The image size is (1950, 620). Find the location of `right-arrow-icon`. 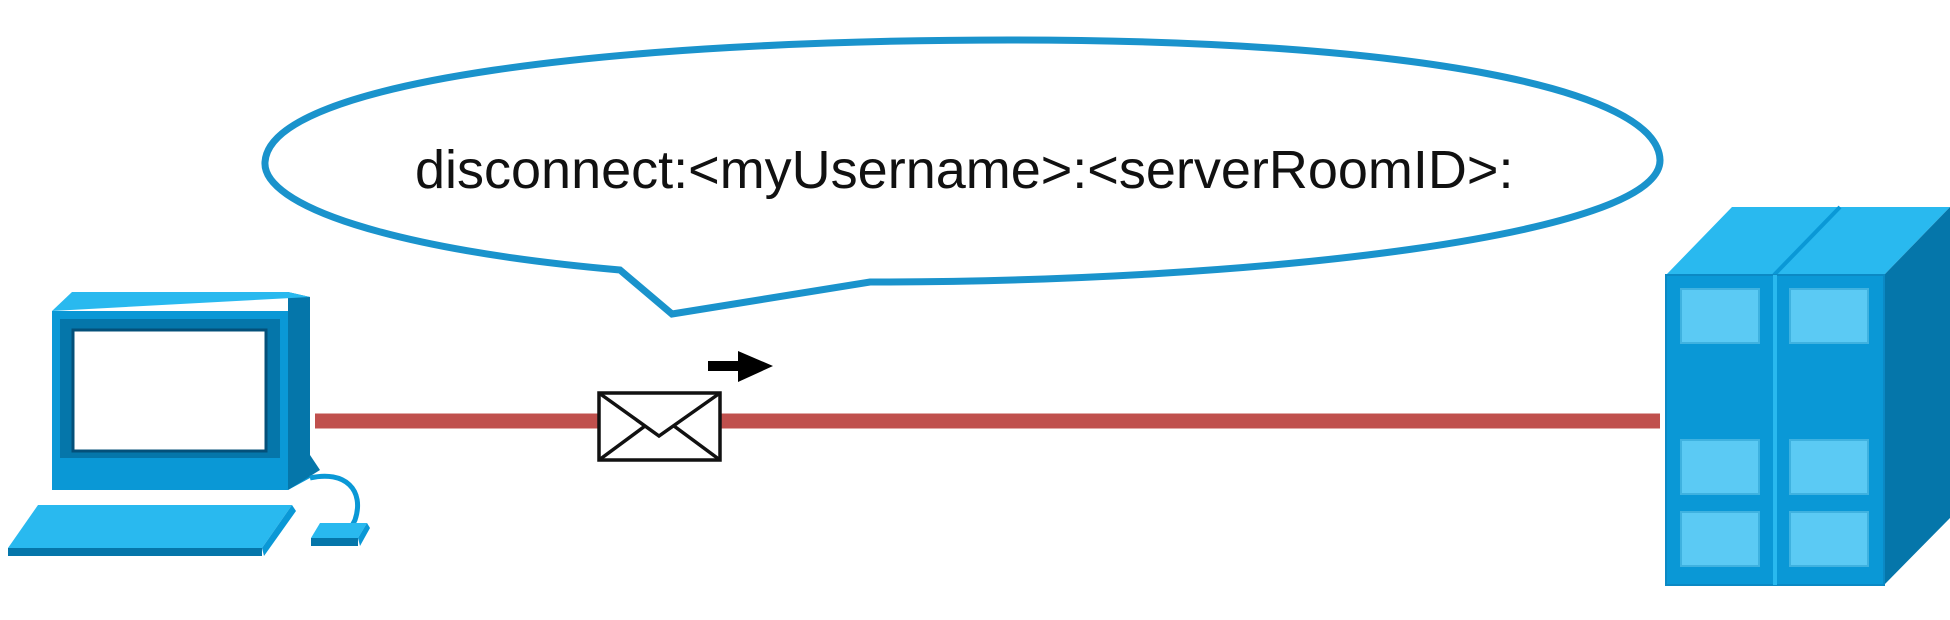

right-arrow-icon is located at coordinates (740, 366).